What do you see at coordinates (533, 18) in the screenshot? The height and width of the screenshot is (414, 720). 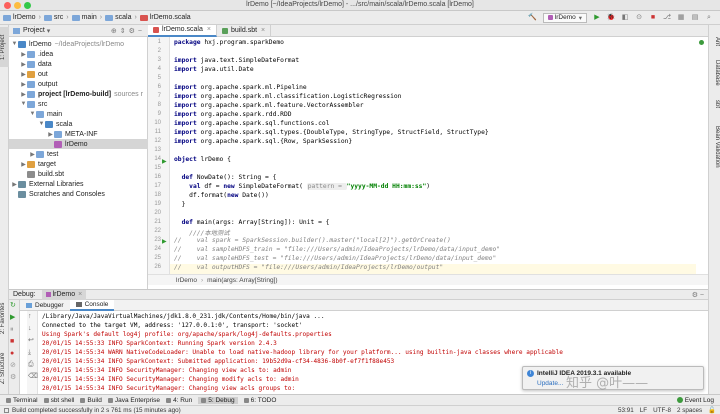 I see `build-hammer-icon: 🔨` at bounding box center [533, 18].